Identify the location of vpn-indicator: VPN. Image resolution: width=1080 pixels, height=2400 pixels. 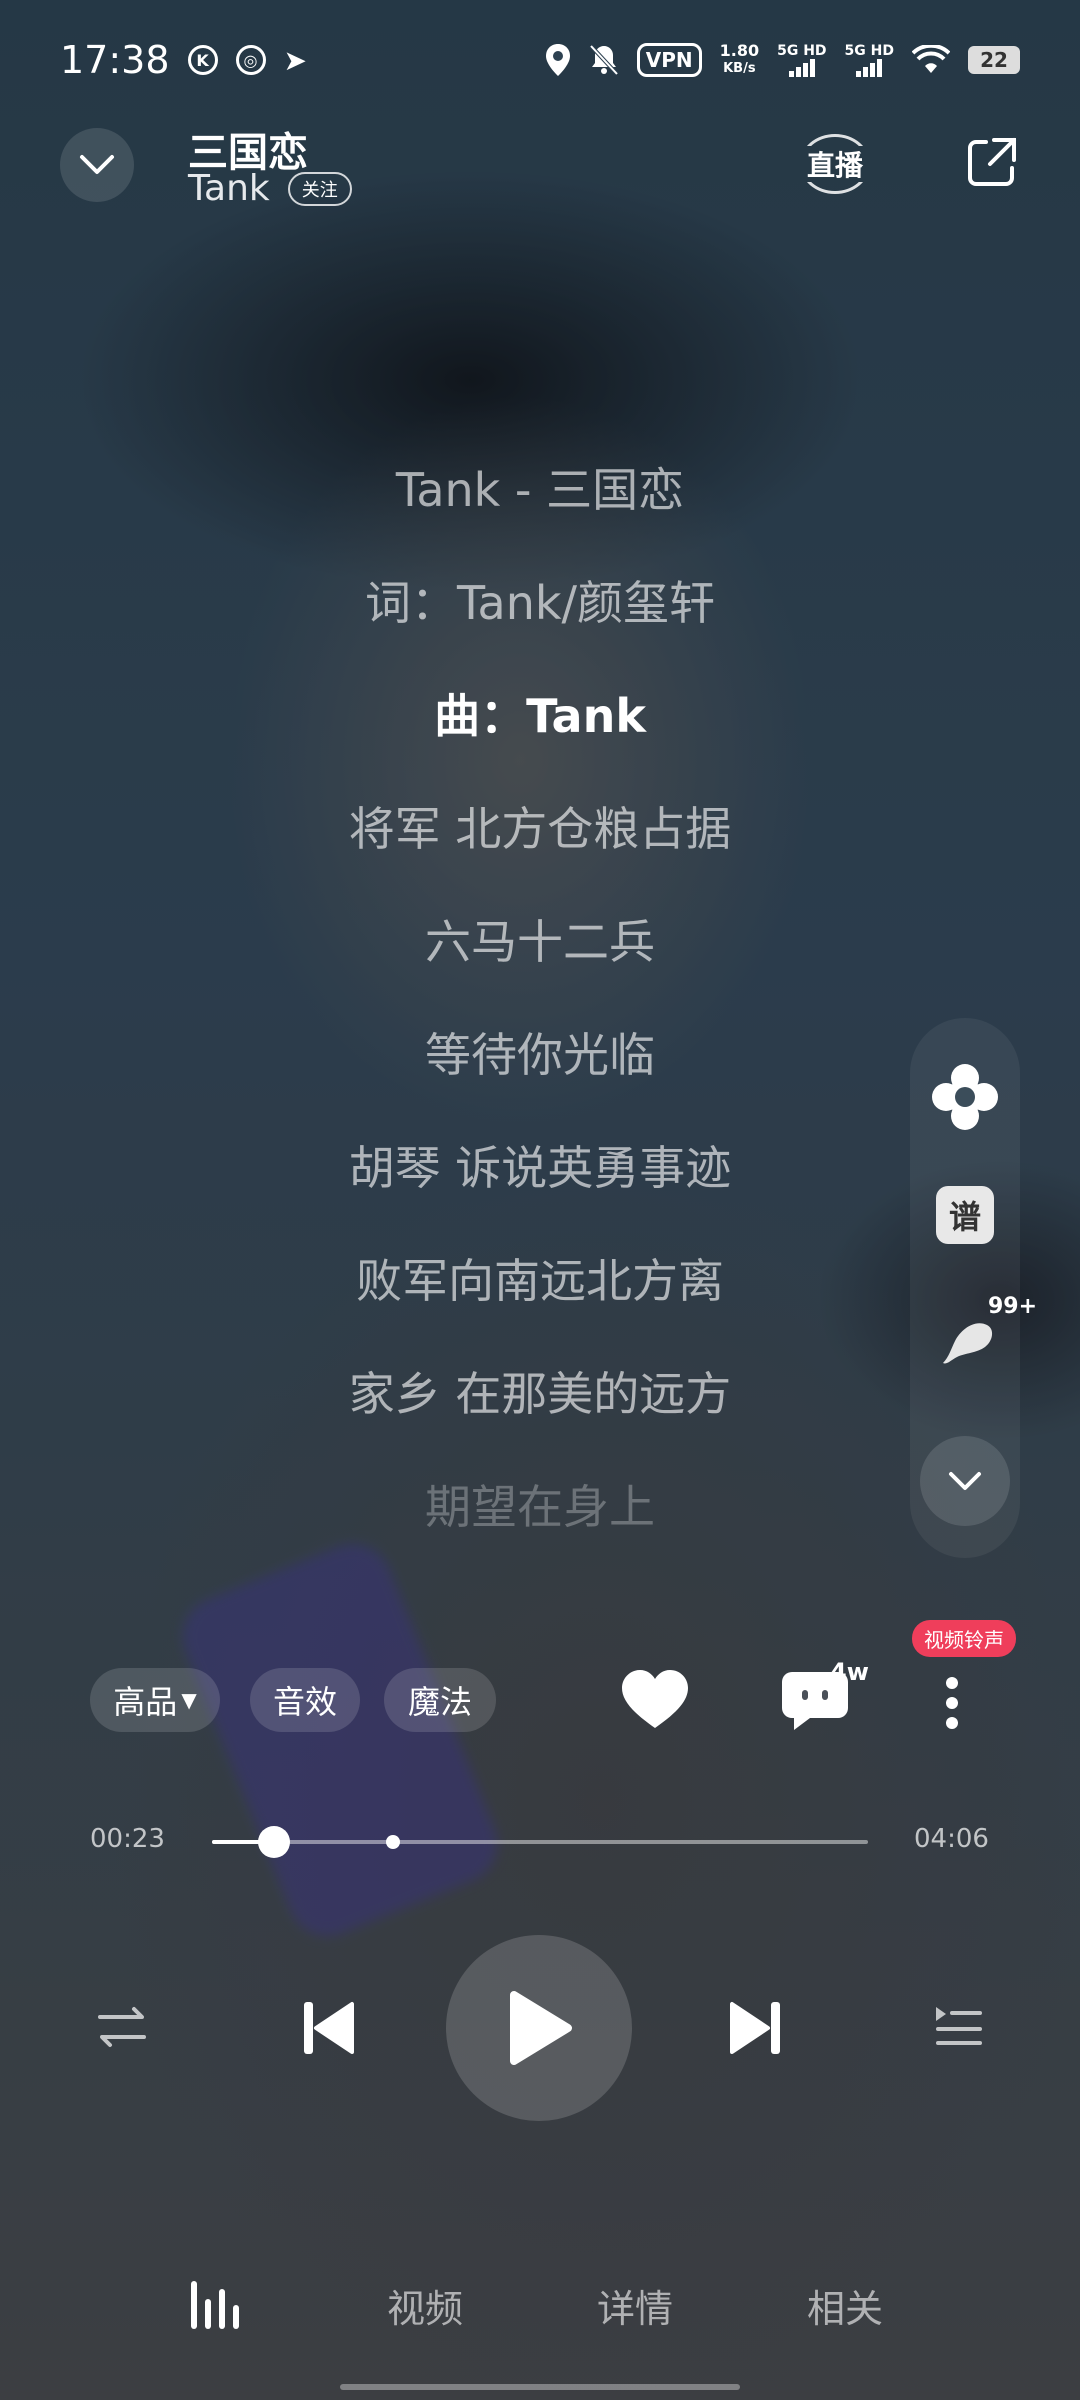
(669, 60).